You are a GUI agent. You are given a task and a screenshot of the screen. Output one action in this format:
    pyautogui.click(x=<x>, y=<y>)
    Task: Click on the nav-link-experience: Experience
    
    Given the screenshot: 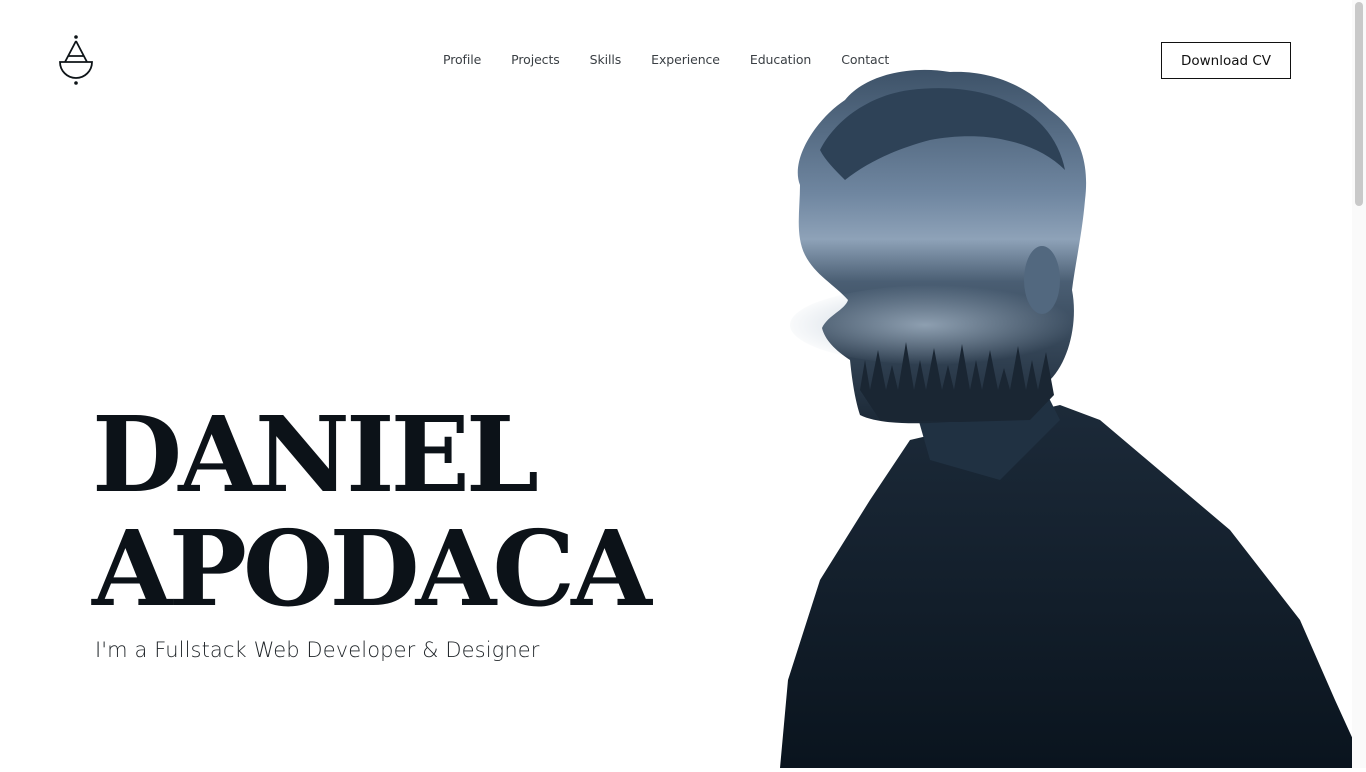 What is the action you would take?
    pyautogui.click(x=685, y=59)
    